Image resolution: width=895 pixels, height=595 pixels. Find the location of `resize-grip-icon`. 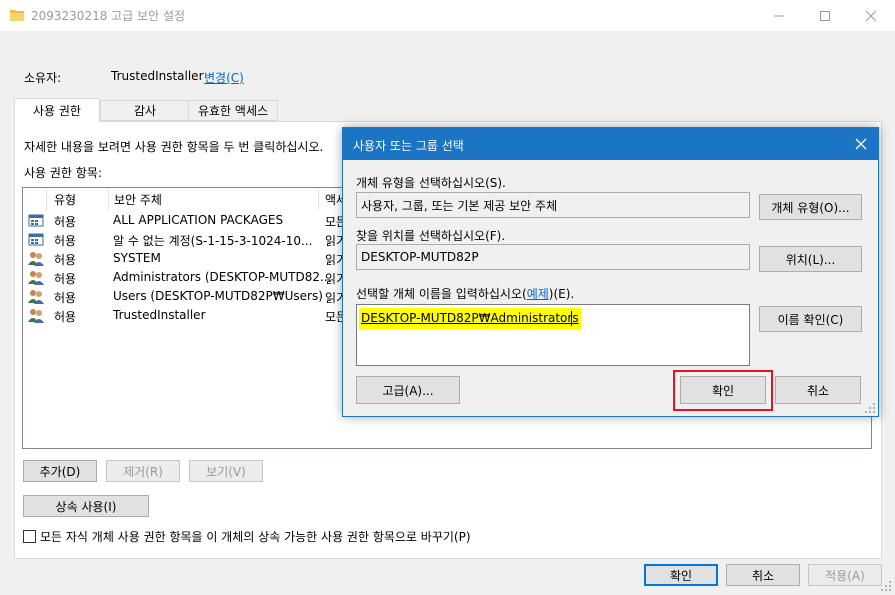

resize-grip-icon is located at coordinates (886, 586).